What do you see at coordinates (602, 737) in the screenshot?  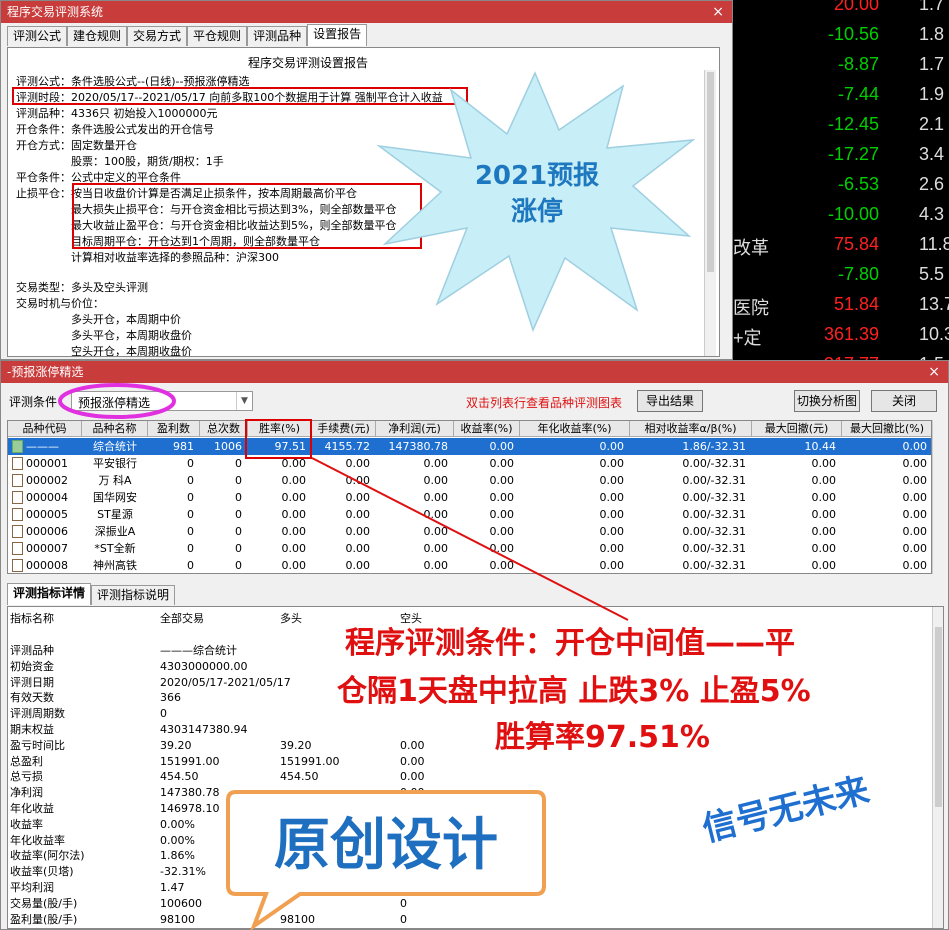 I see `annotation-line-3: 胜算率97.51%` at bounding box center [602, 737].